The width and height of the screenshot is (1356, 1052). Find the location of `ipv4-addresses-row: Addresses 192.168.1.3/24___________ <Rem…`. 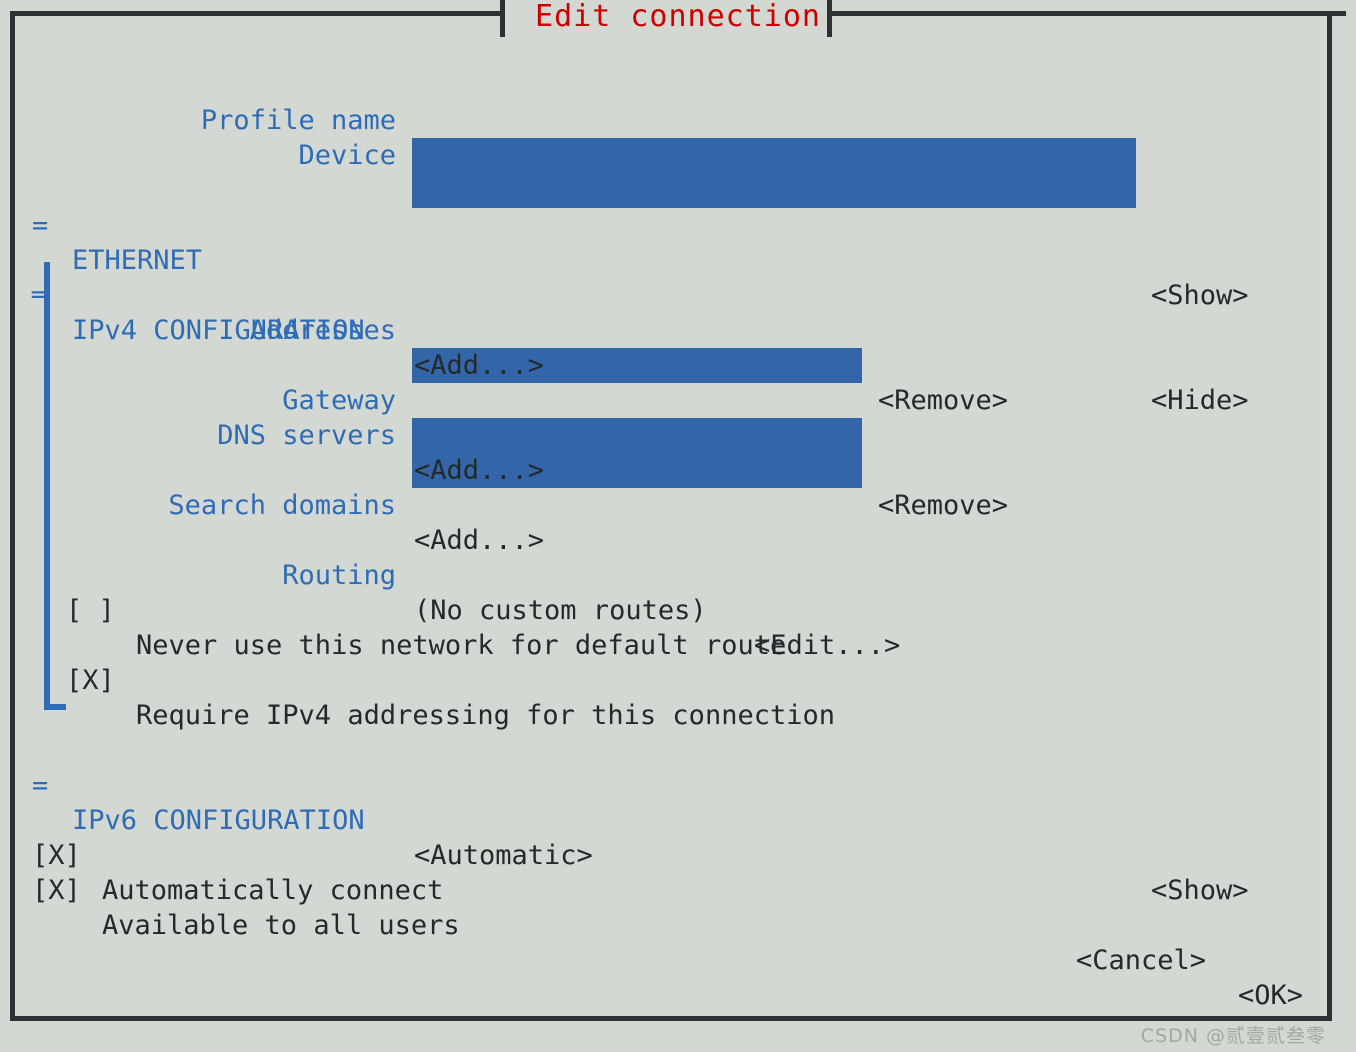

ipv4-addresses-row: Addresses 192.168.1.3/24___________ <Rem… is located at coordinates (671, 347).